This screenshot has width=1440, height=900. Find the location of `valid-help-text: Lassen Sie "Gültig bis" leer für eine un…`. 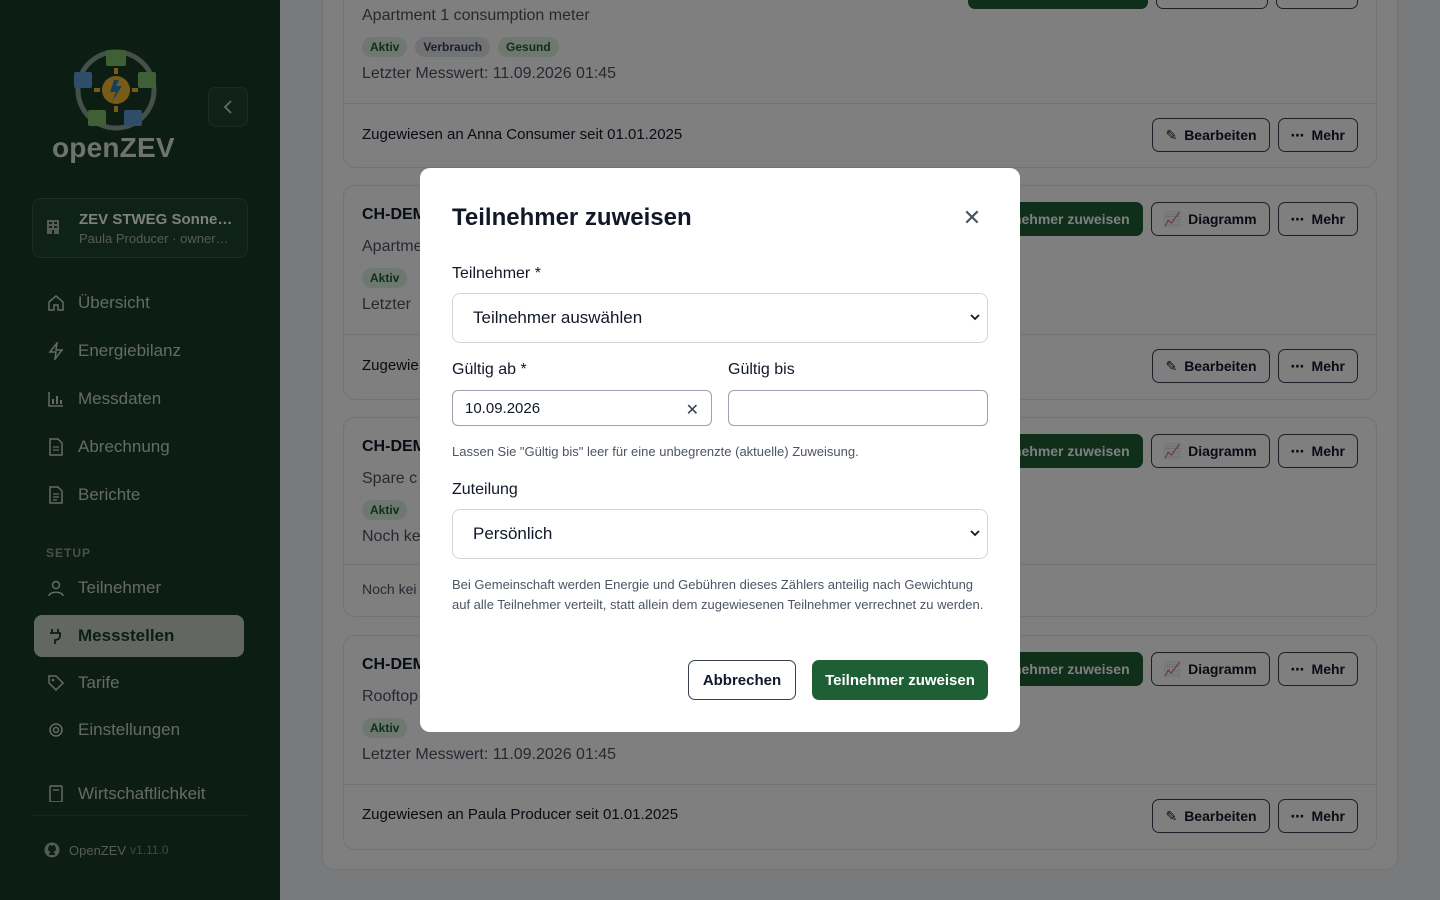

valid-help-text: Lassen Sie "Gültig bis" leer für eine un… is located at coordinates (655, 451).